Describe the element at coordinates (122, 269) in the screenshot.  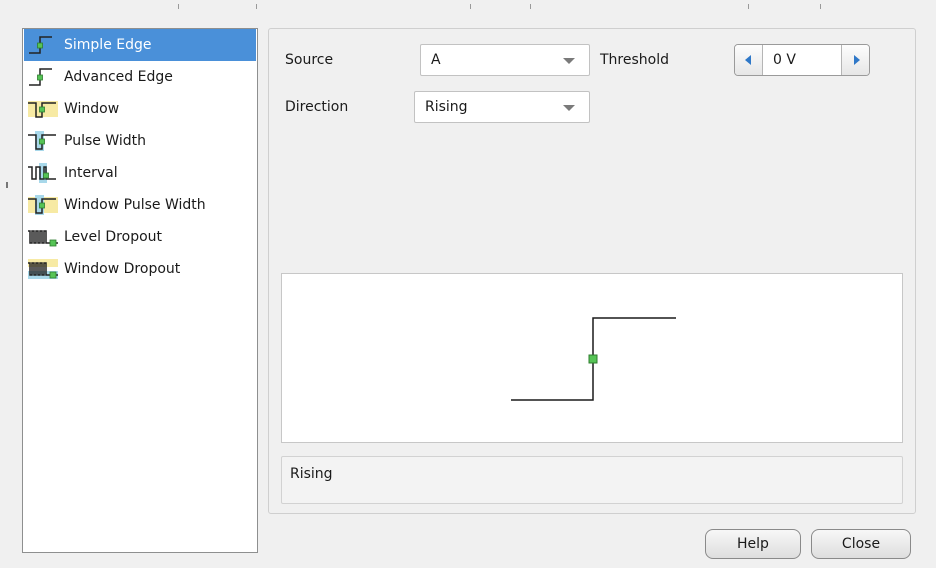
I see `trigger-item-label: Window Dropout` at that location.